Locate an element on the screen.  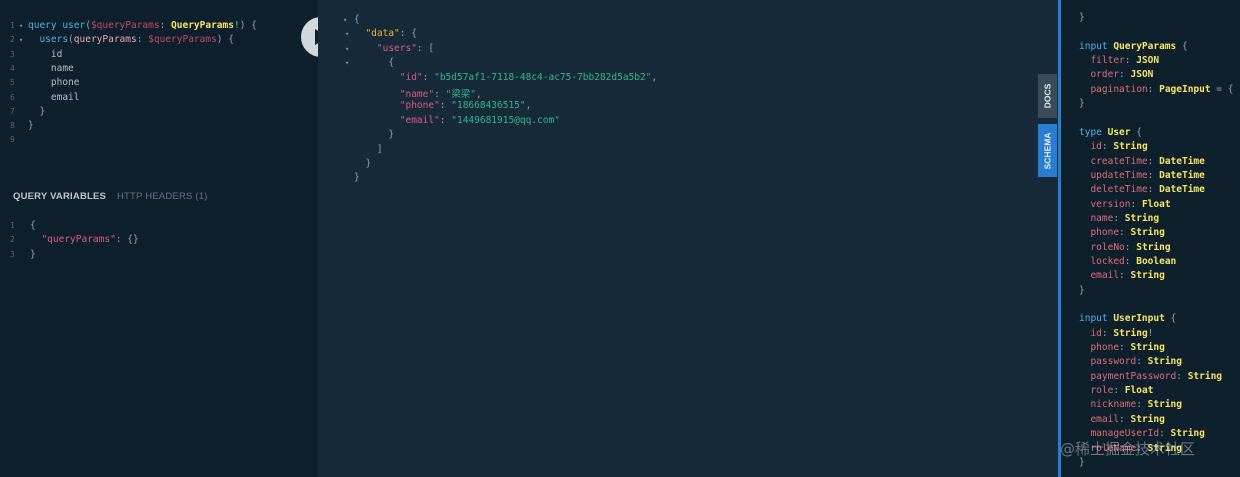
code-line: type User { is located at coordinates (1110, 132).